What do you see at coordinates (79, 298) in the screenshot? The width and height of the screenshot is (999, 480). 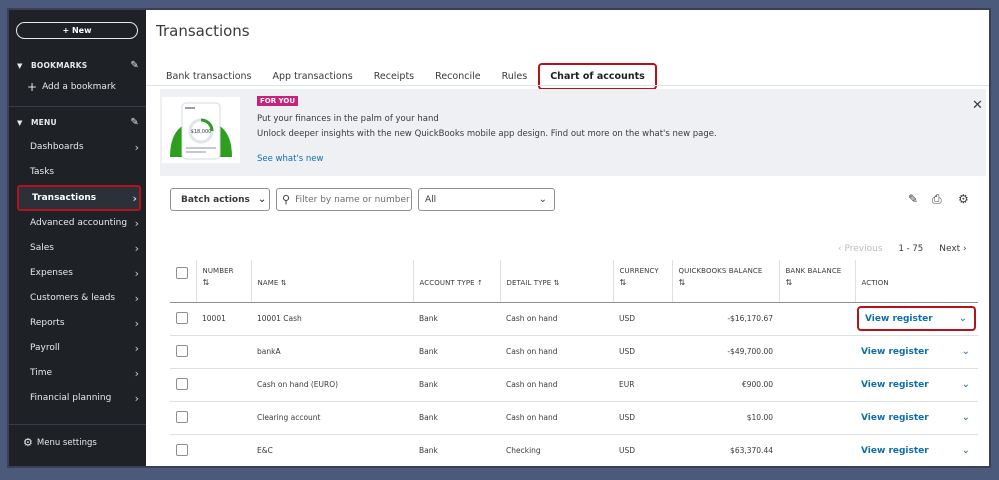 I see `sidebar-item-customers-leads: Customers & leads ›` at bounding box center [79, 298].